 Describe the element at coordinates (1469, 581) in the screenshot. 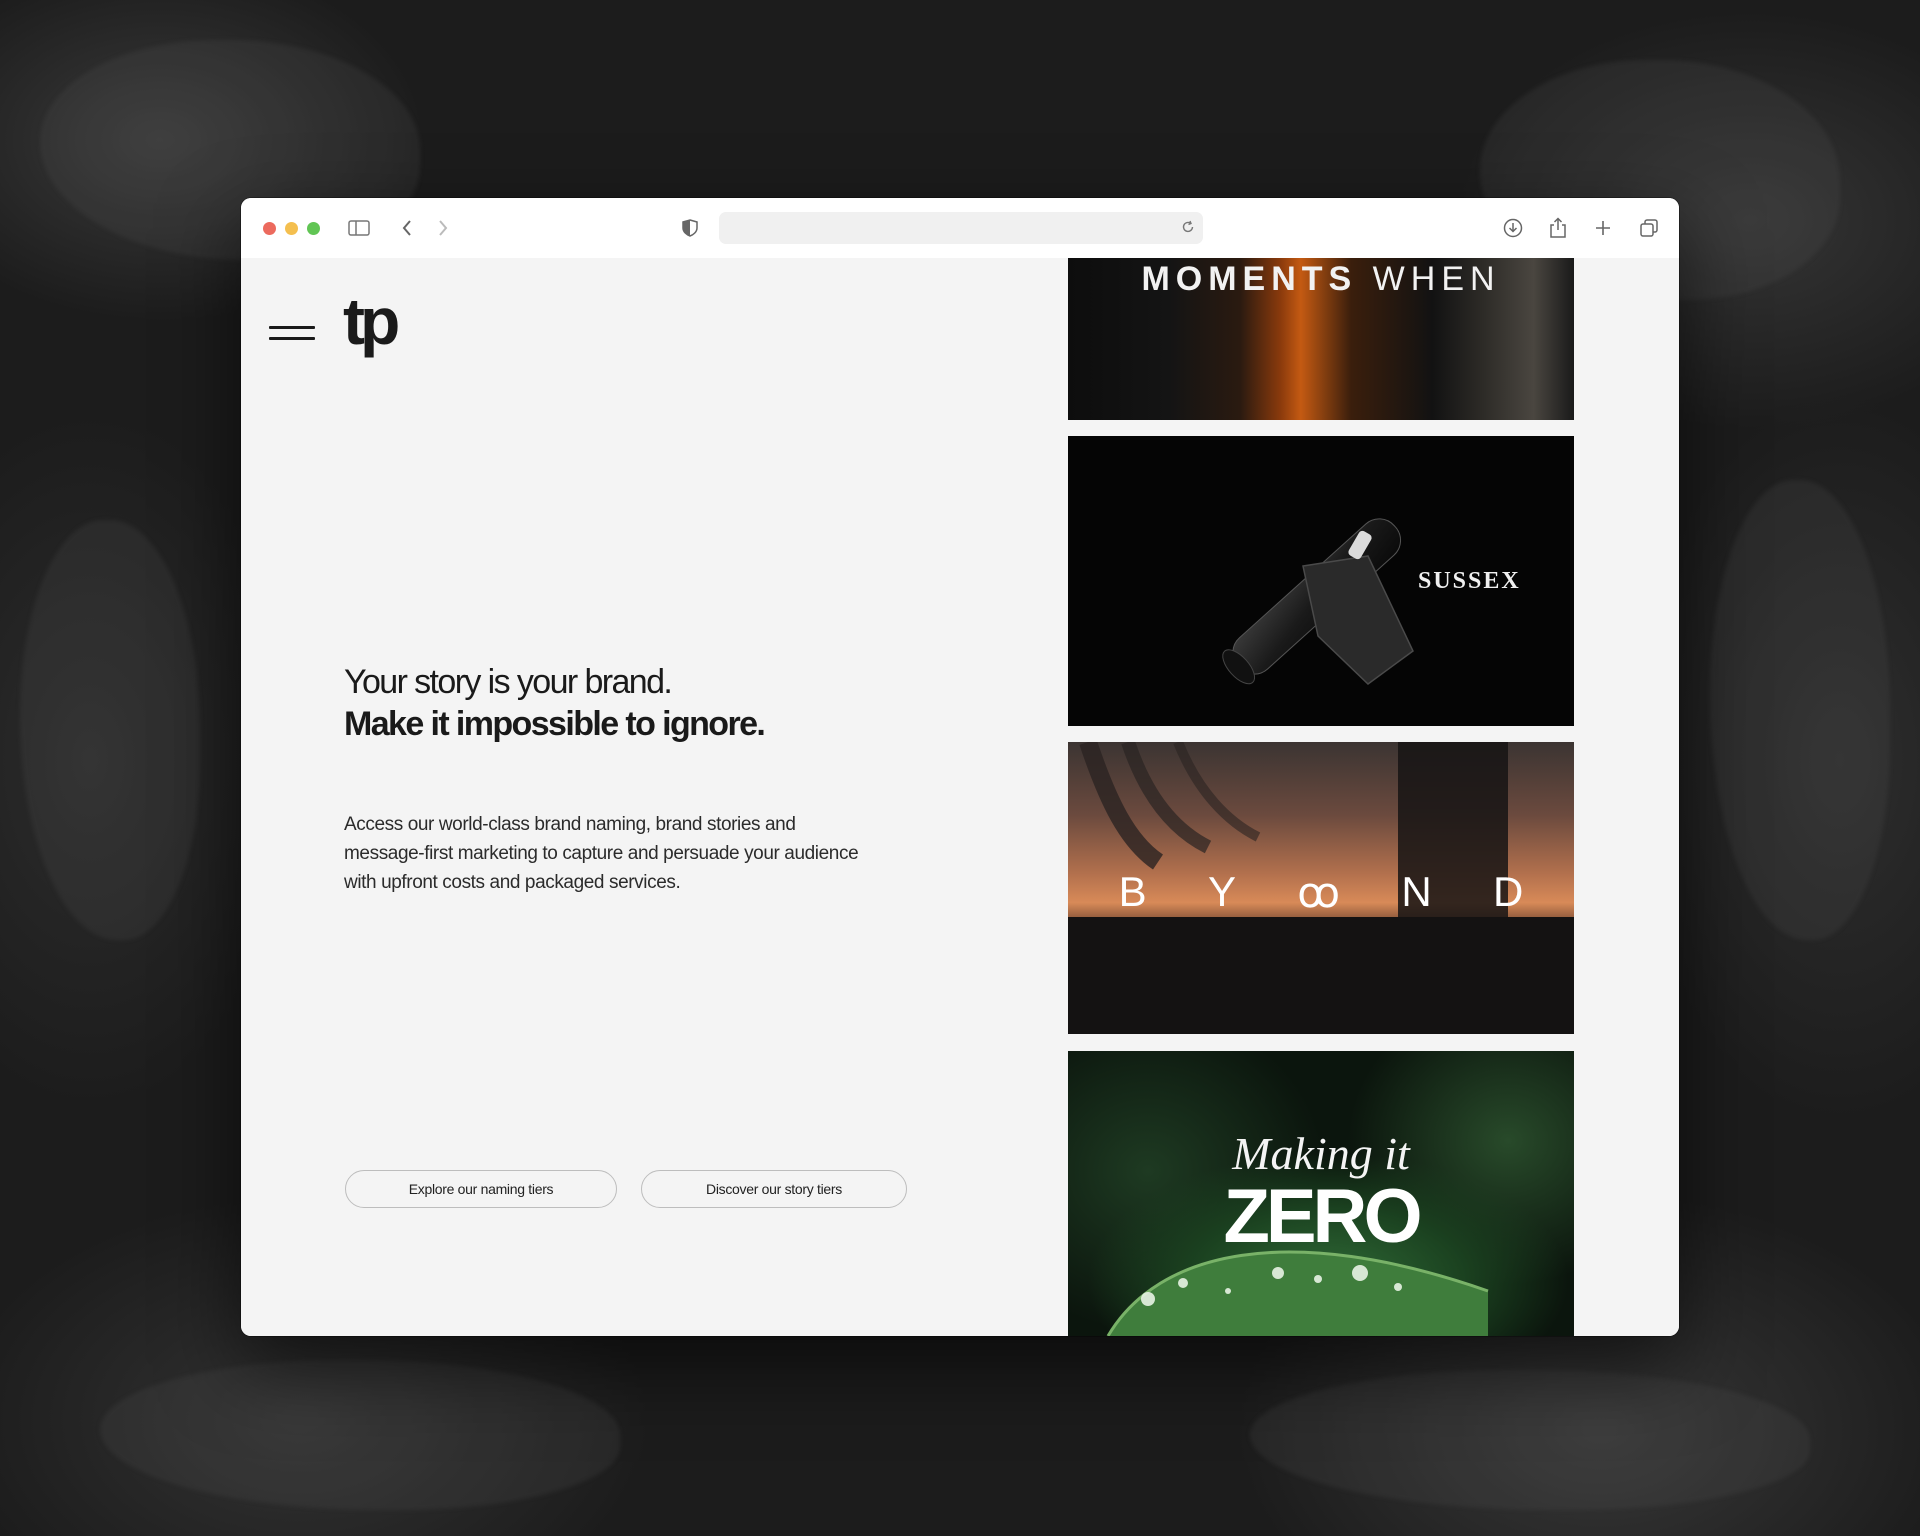

I see `sussex-wordmark: SUSSEX` at that location.